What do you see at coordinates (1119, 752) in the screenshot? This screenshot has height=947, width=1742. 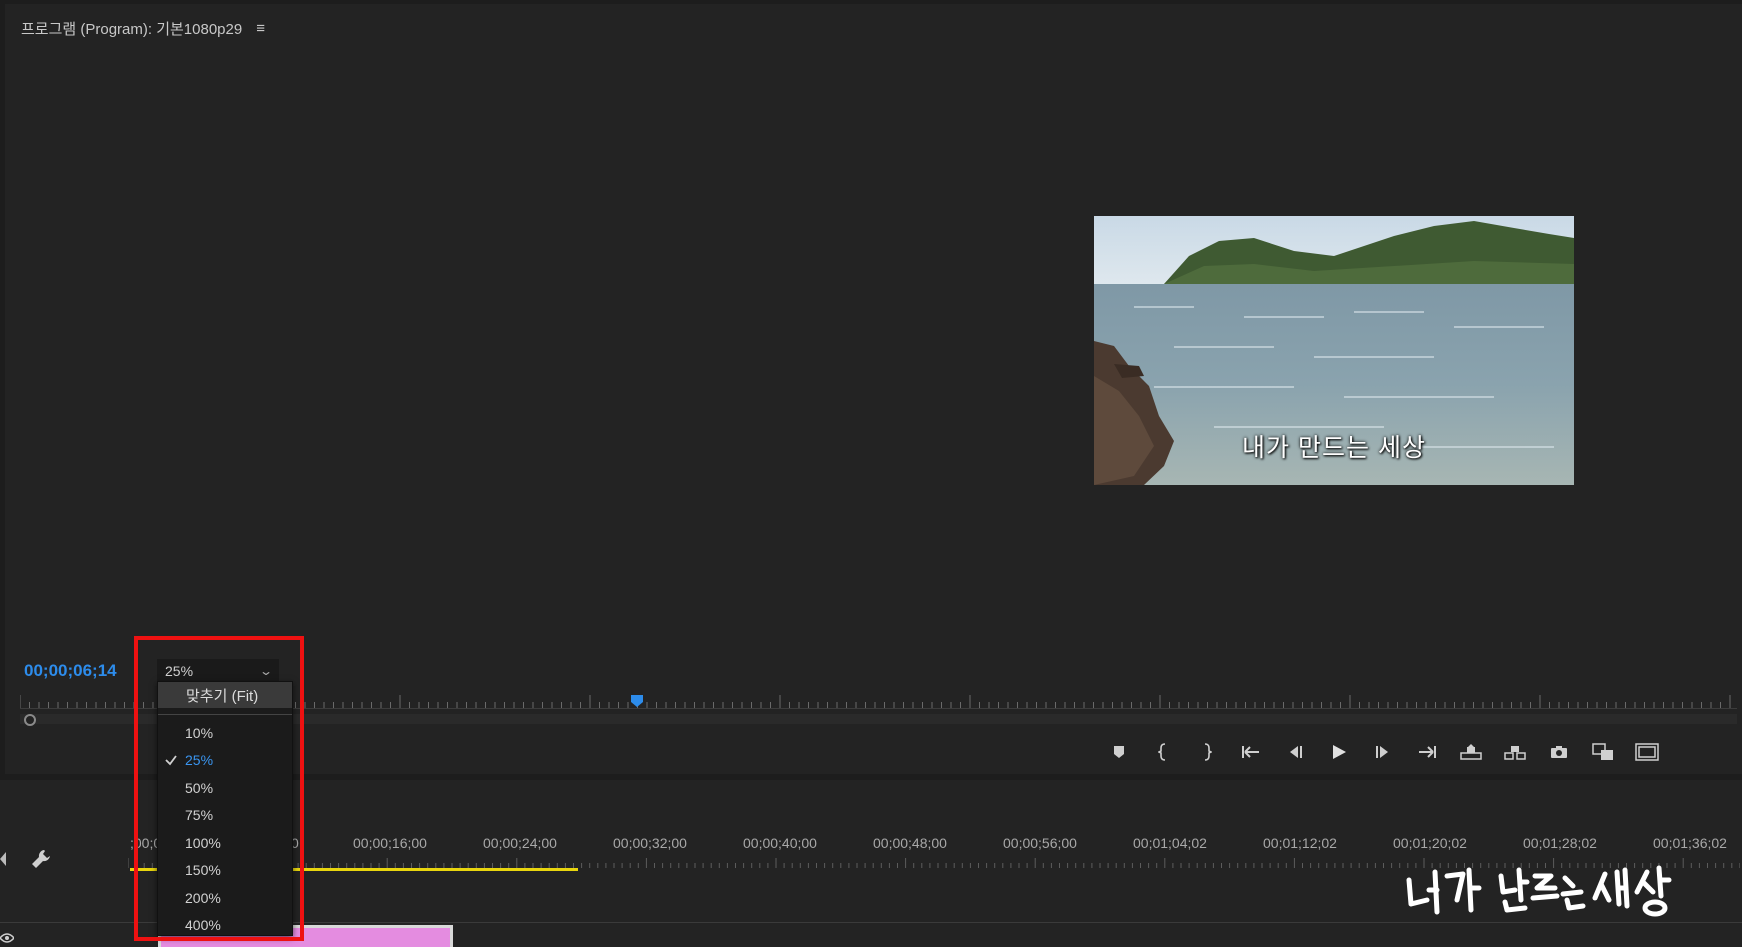 I see `add-marker-icon` at bounding box center [1119, 752].